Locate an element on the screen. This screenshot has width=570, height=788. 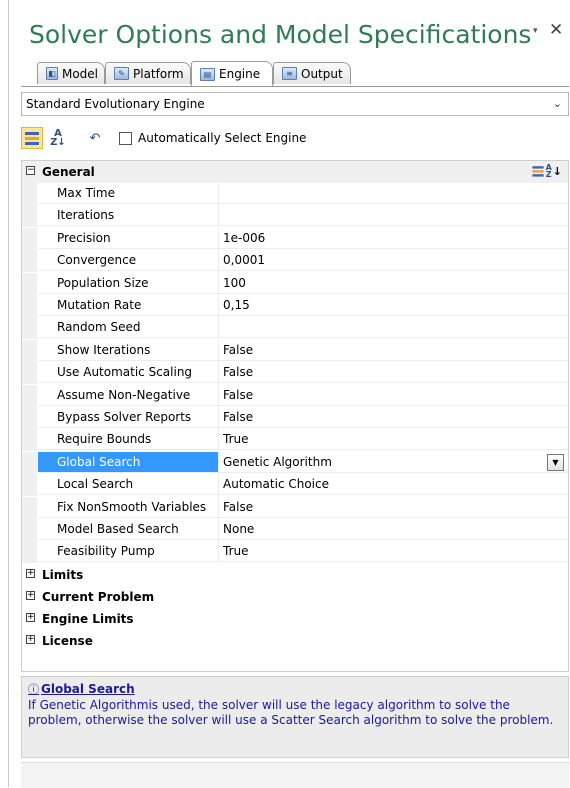
property-value: 0,0001 is located at coordinates (393, 261).